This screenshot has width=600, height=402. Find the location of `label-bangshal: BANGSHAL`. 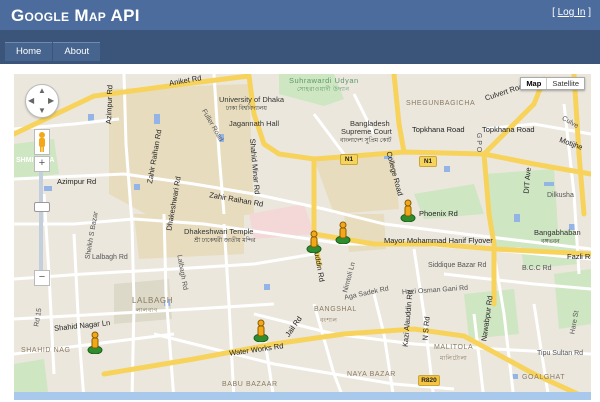

label-bangshal: BANGSHAL is located at coordinates (335, 309).